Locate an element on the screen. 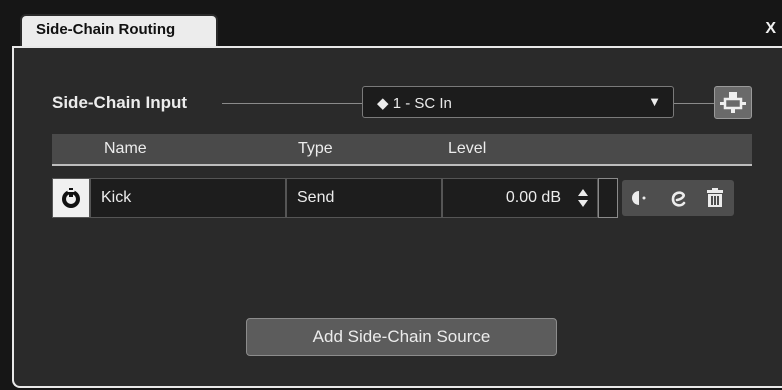 The image size is (782, 390). column-header-type: Type is located at coordinates (315, 148).